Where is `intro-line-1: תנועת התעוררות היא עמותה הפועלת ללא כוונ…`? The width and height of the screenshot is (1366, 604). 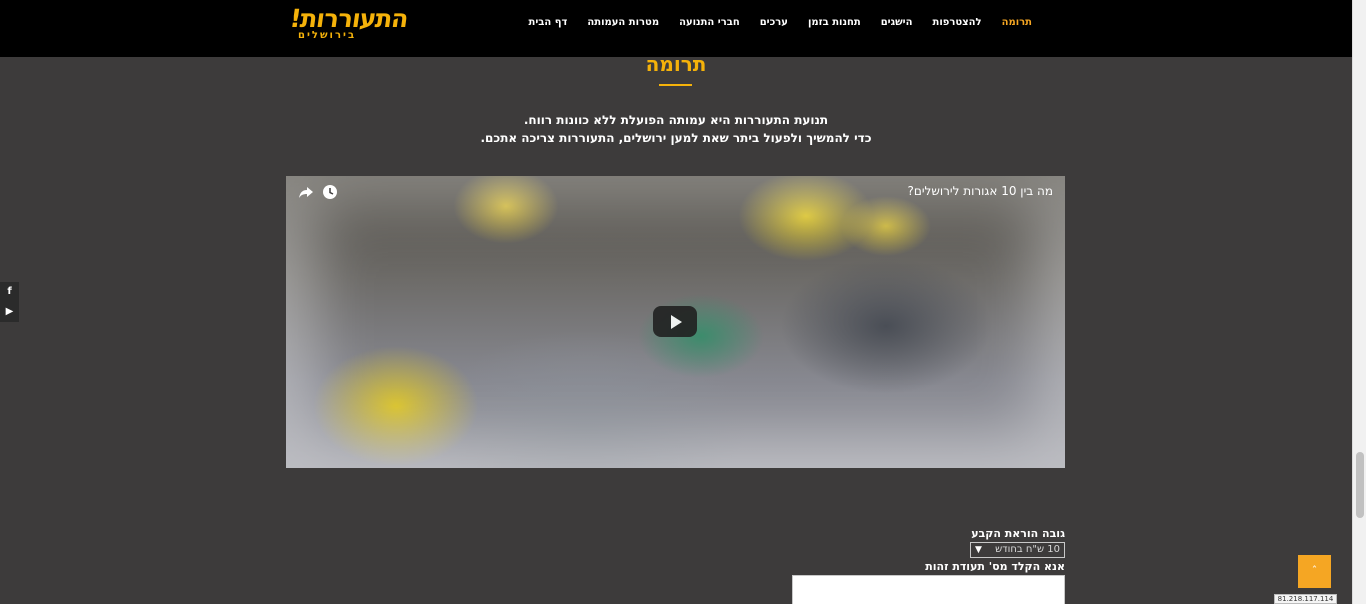 intro-line-1: תנועת התעוררות היא עמותה הפועלת ללא כוונ… is located at coordinates (676, 120).